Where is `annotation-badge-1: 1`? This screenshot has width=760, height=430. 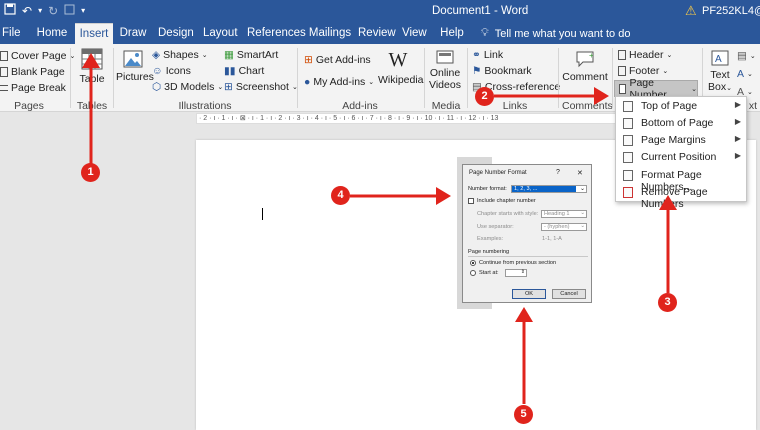
annotation-badge-1: 1 is located at coordinates (90, 172).